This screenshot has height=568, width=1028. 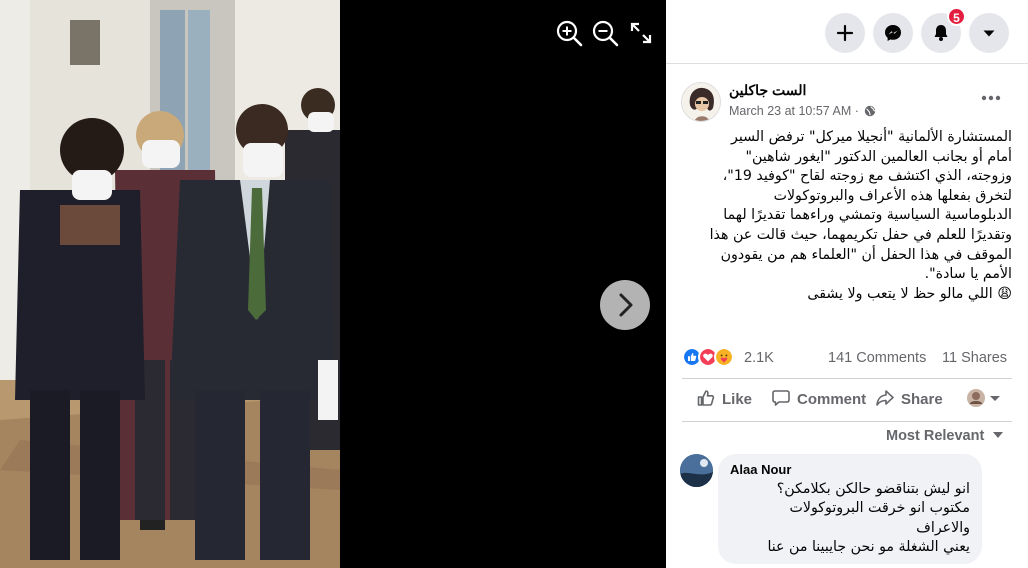 I want to click on comment-author: Alaa Nour, so click(x=760, y=469).